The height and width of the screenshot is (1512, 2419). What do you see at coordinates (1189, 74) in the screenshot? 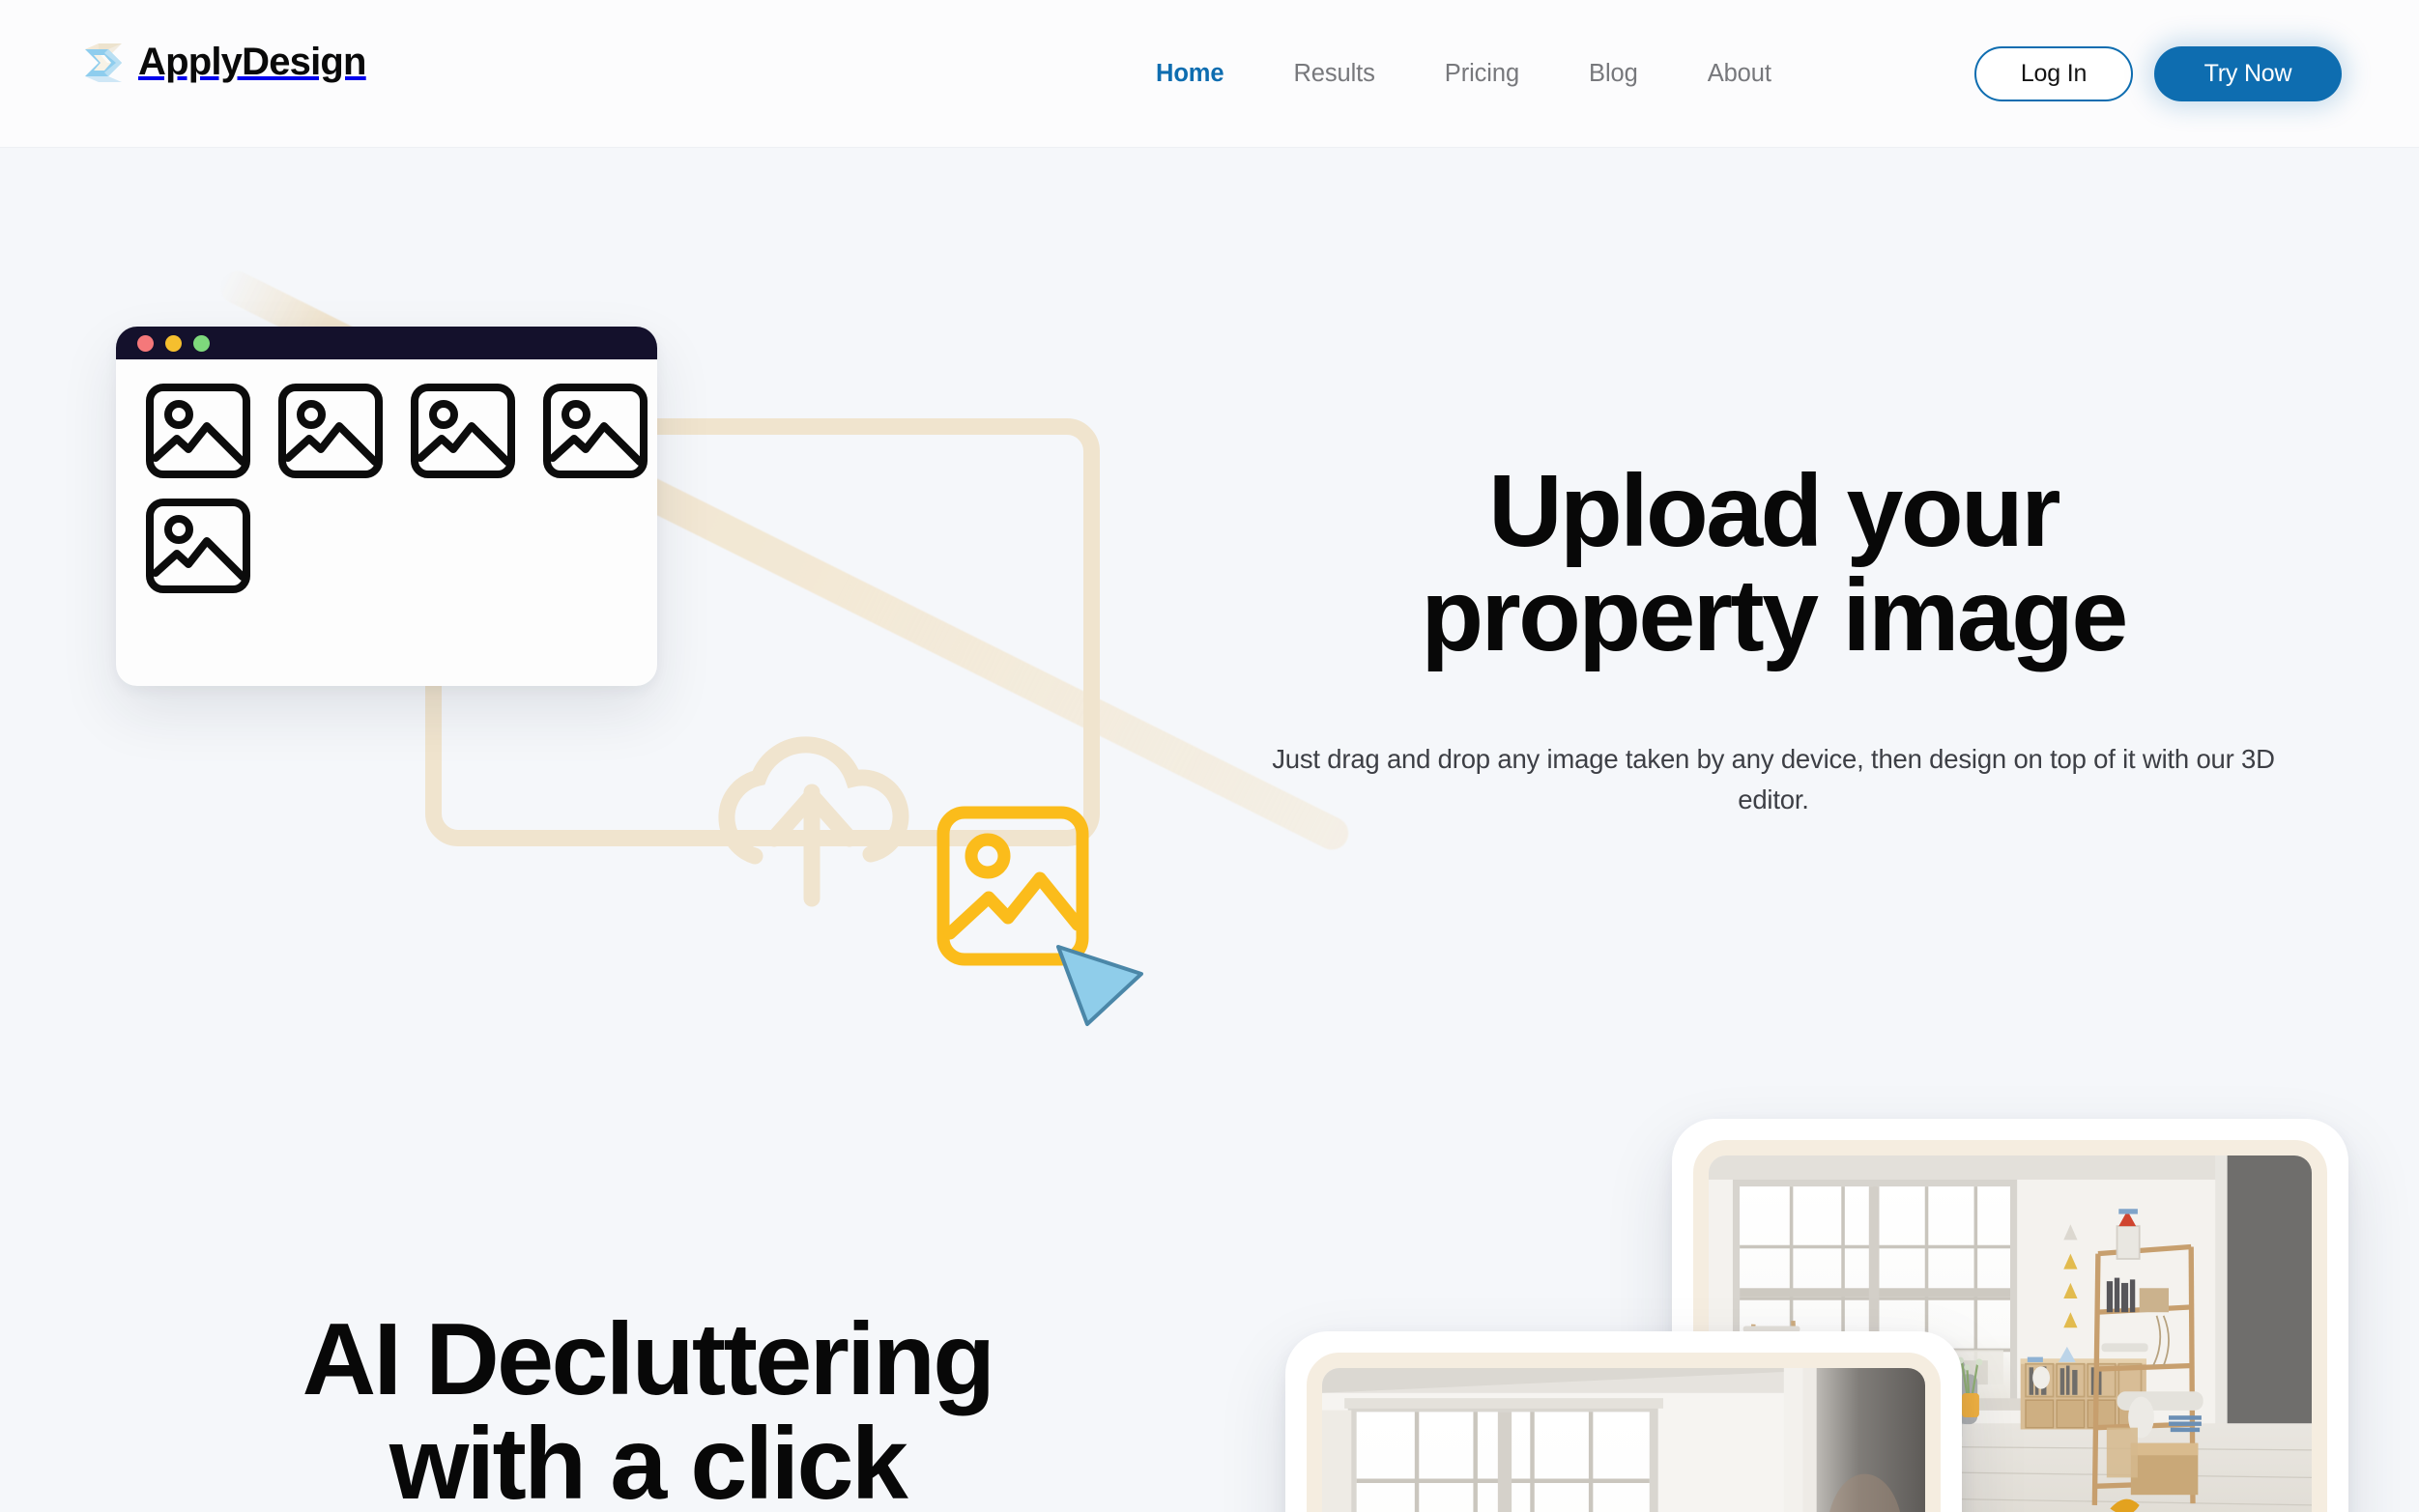
I see `nav-item-home: Home` at bounding box center [1189, 74].